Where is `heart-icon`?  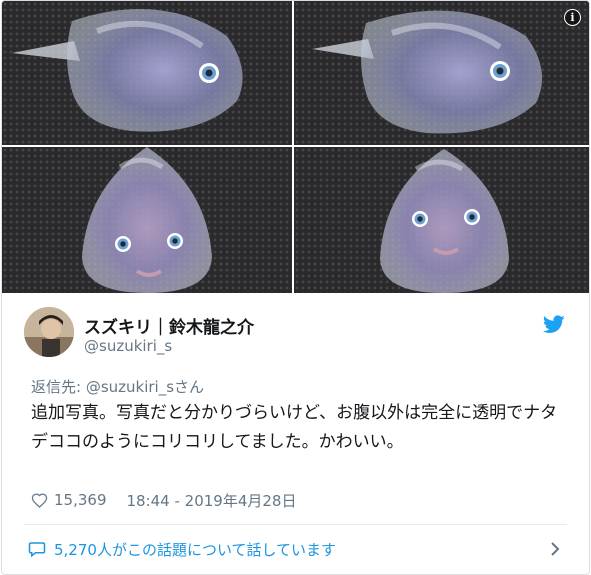
heart-icon is located at coordinates (39, 500).